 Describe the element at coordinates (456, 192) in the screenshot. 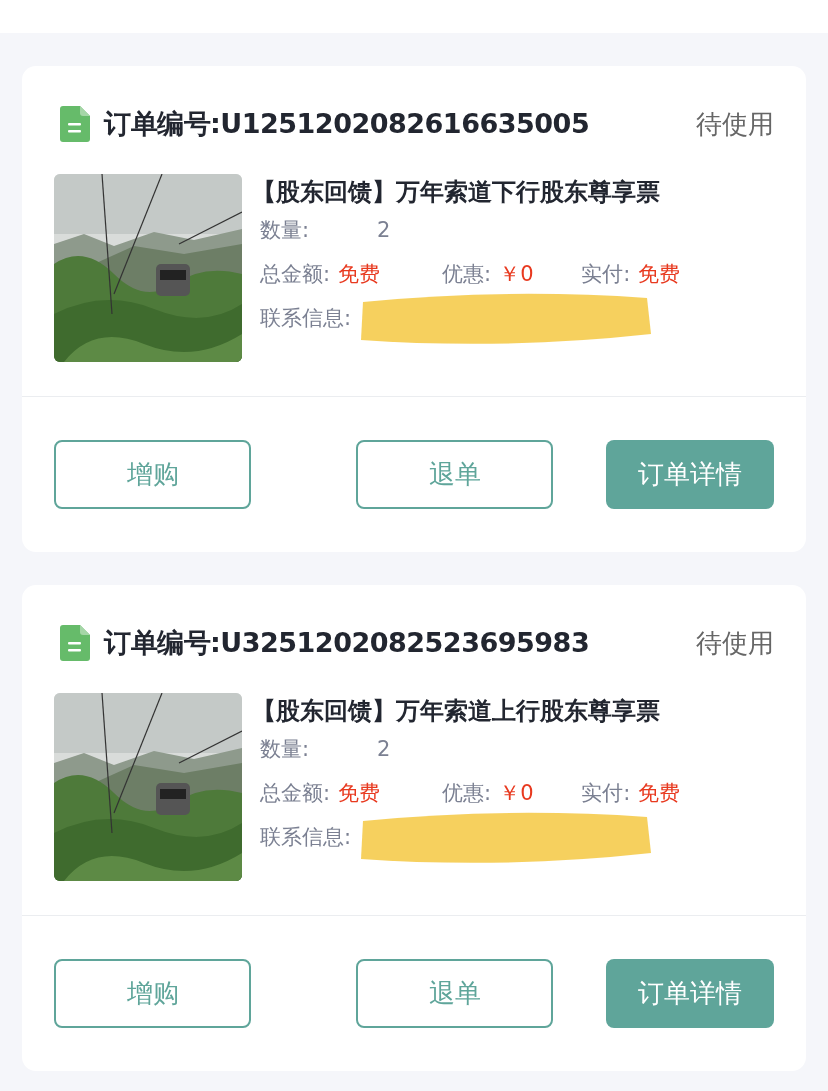

I see `ticket-title: 【股东回馈】万年索道下行股东尊享票` at that location.